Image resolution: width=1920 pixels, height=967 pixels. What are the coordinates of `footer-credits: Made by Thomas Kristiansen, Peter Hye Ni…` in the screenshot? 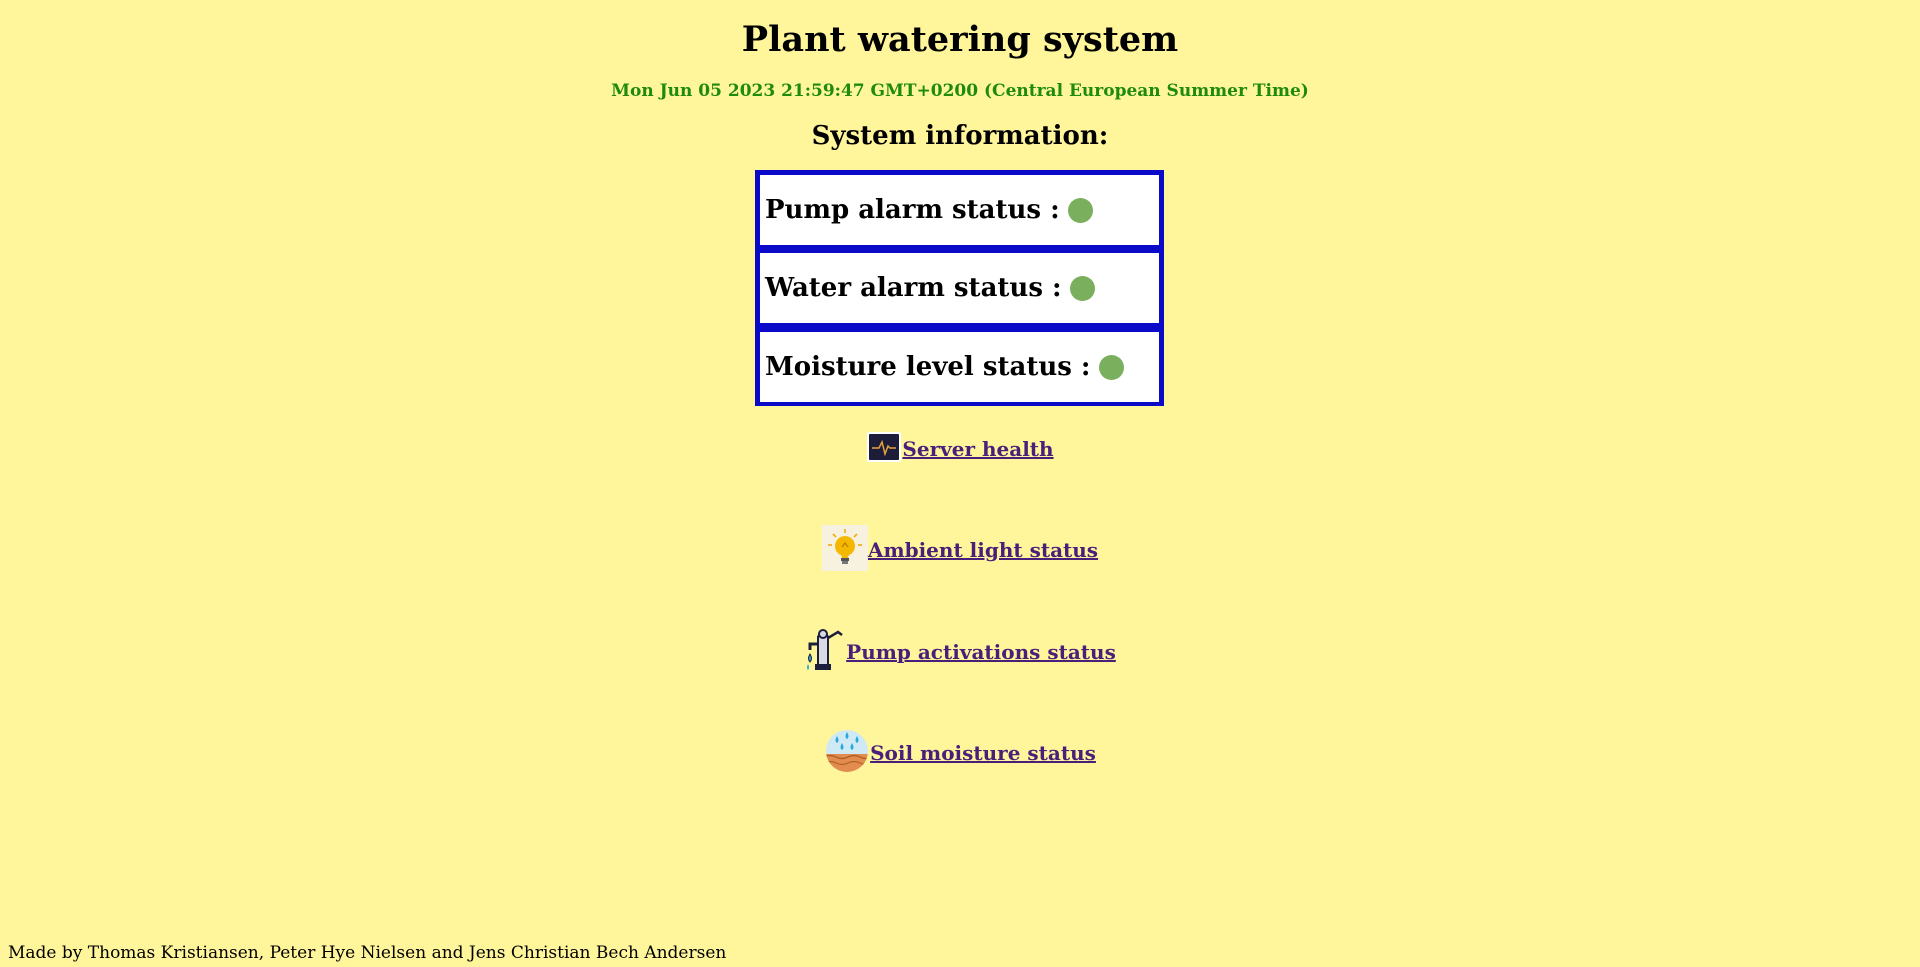 It's located at (367, 953).